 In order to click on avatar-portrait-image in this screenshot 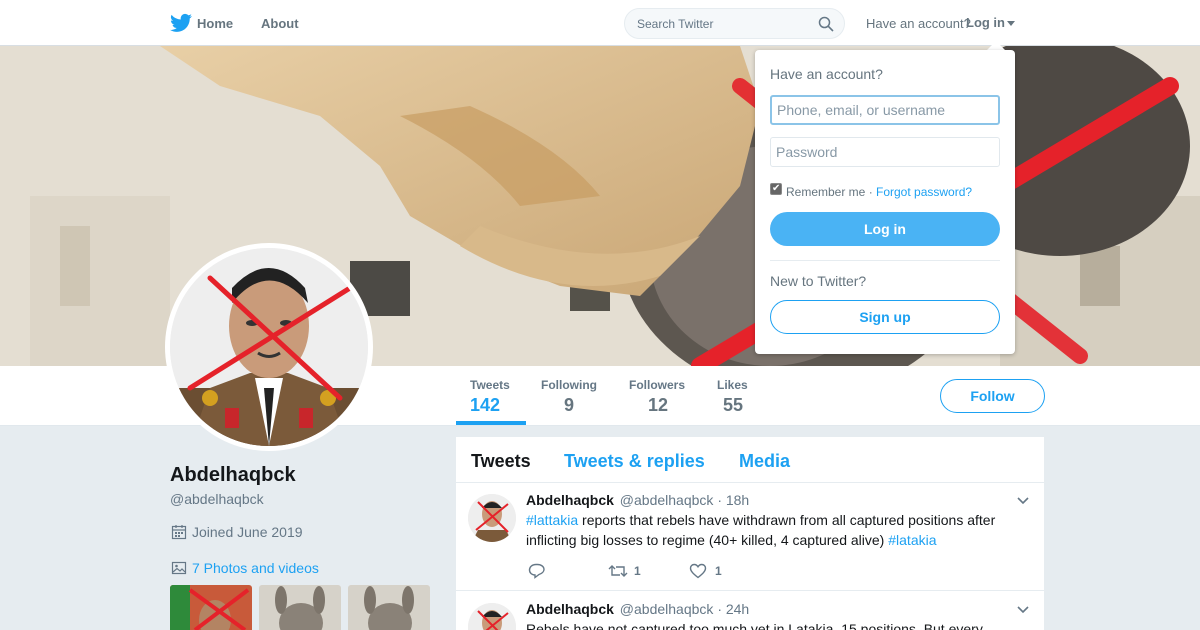, I will do `click(269, 347)`.